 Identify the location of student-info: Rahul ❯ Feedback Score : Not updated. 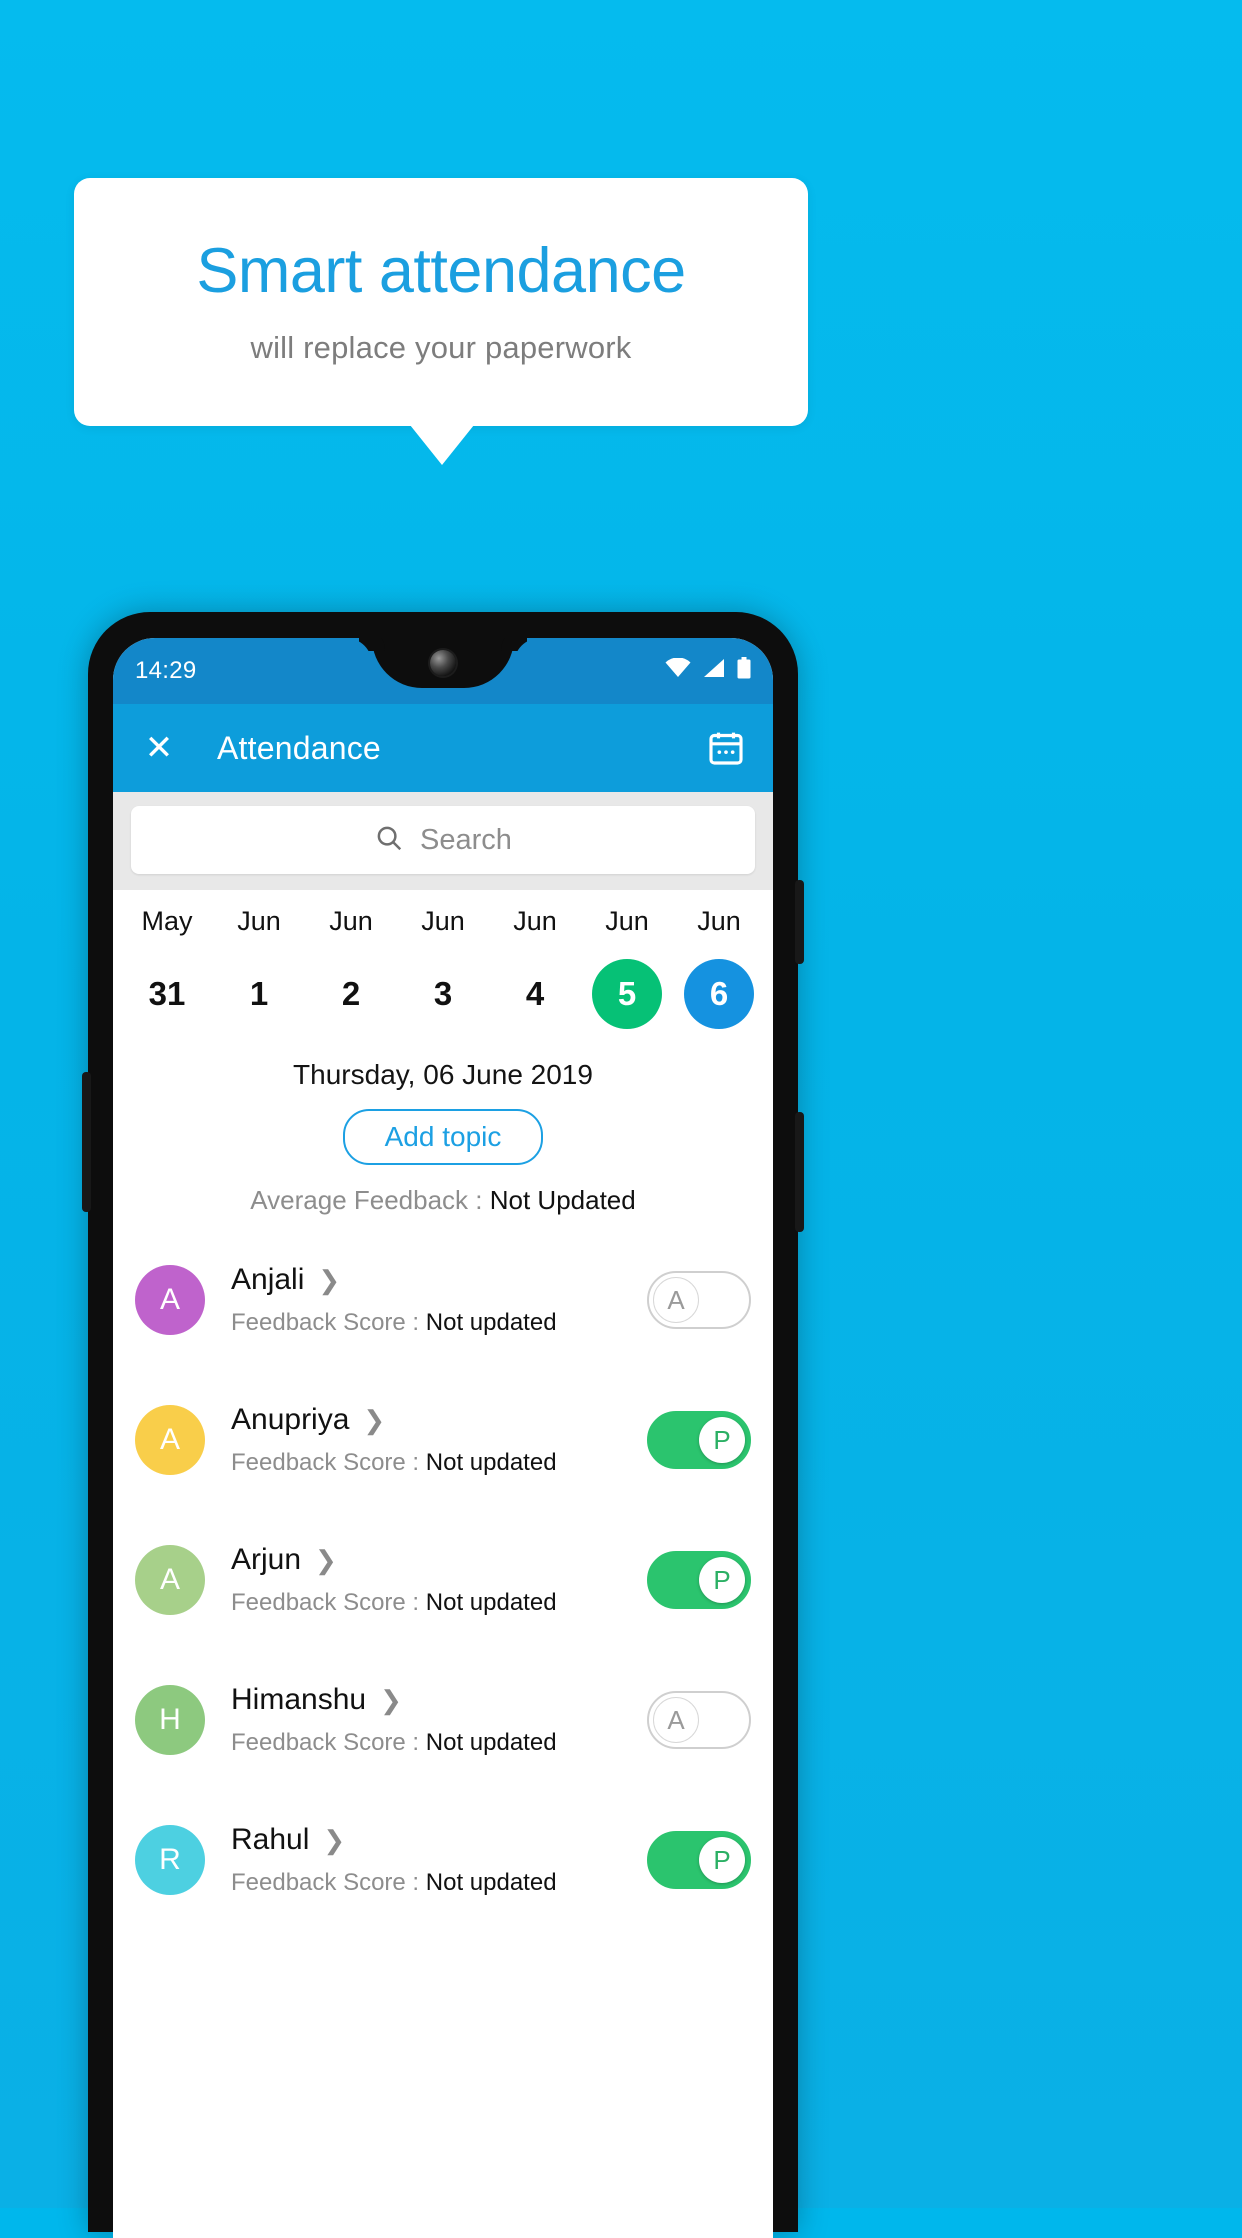
(439, 1860).